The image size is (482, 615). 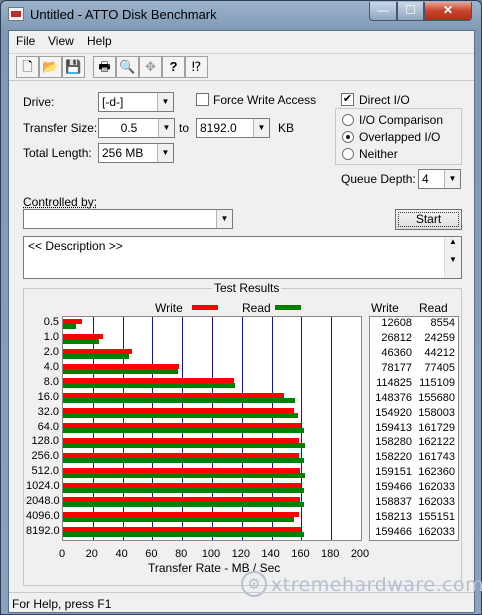 I want to click on x-tick-label: 80, so click(x=181, y=554).